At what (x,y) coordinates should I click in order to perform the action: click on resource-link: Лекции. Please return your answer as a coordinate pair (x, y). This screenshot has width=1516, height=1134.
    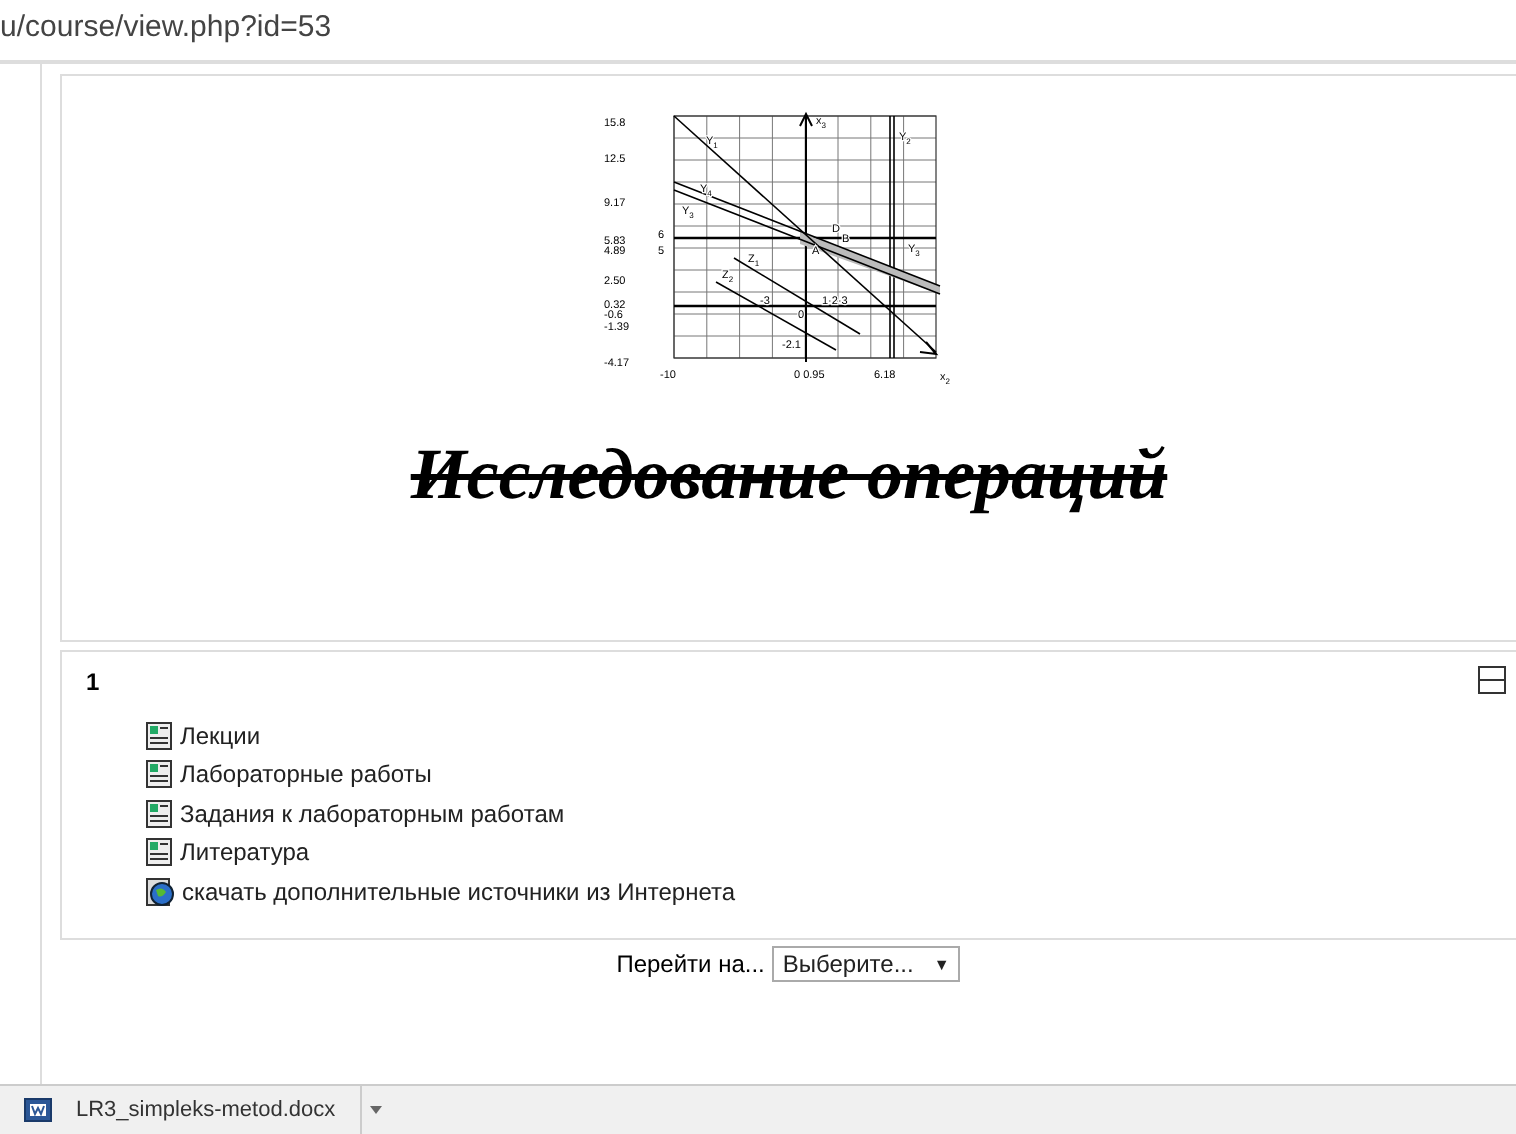
    Looking at the image, I should click on (220, 735).